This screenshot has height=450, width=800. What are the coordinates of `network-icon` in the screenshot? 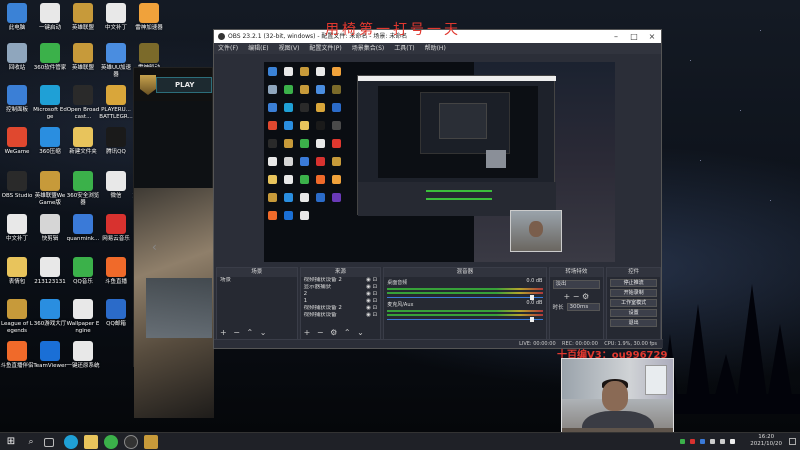 It's located at (712, 441).